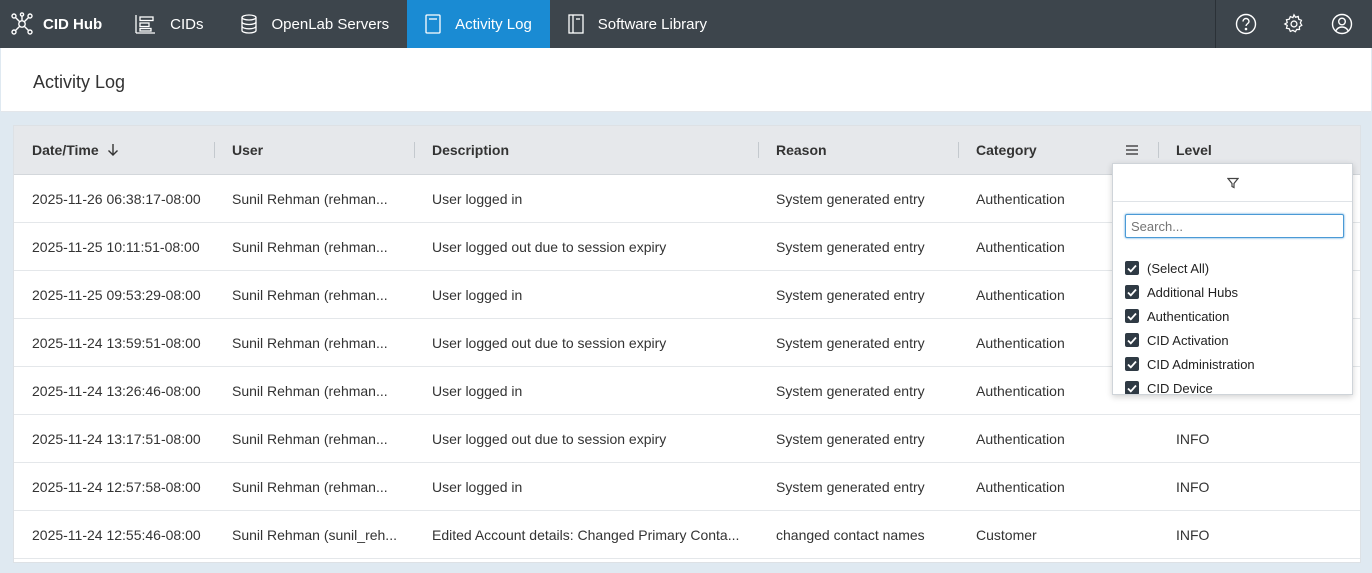  I want to click on filter-option-label: Additional Hubs, so click(1193, 292).